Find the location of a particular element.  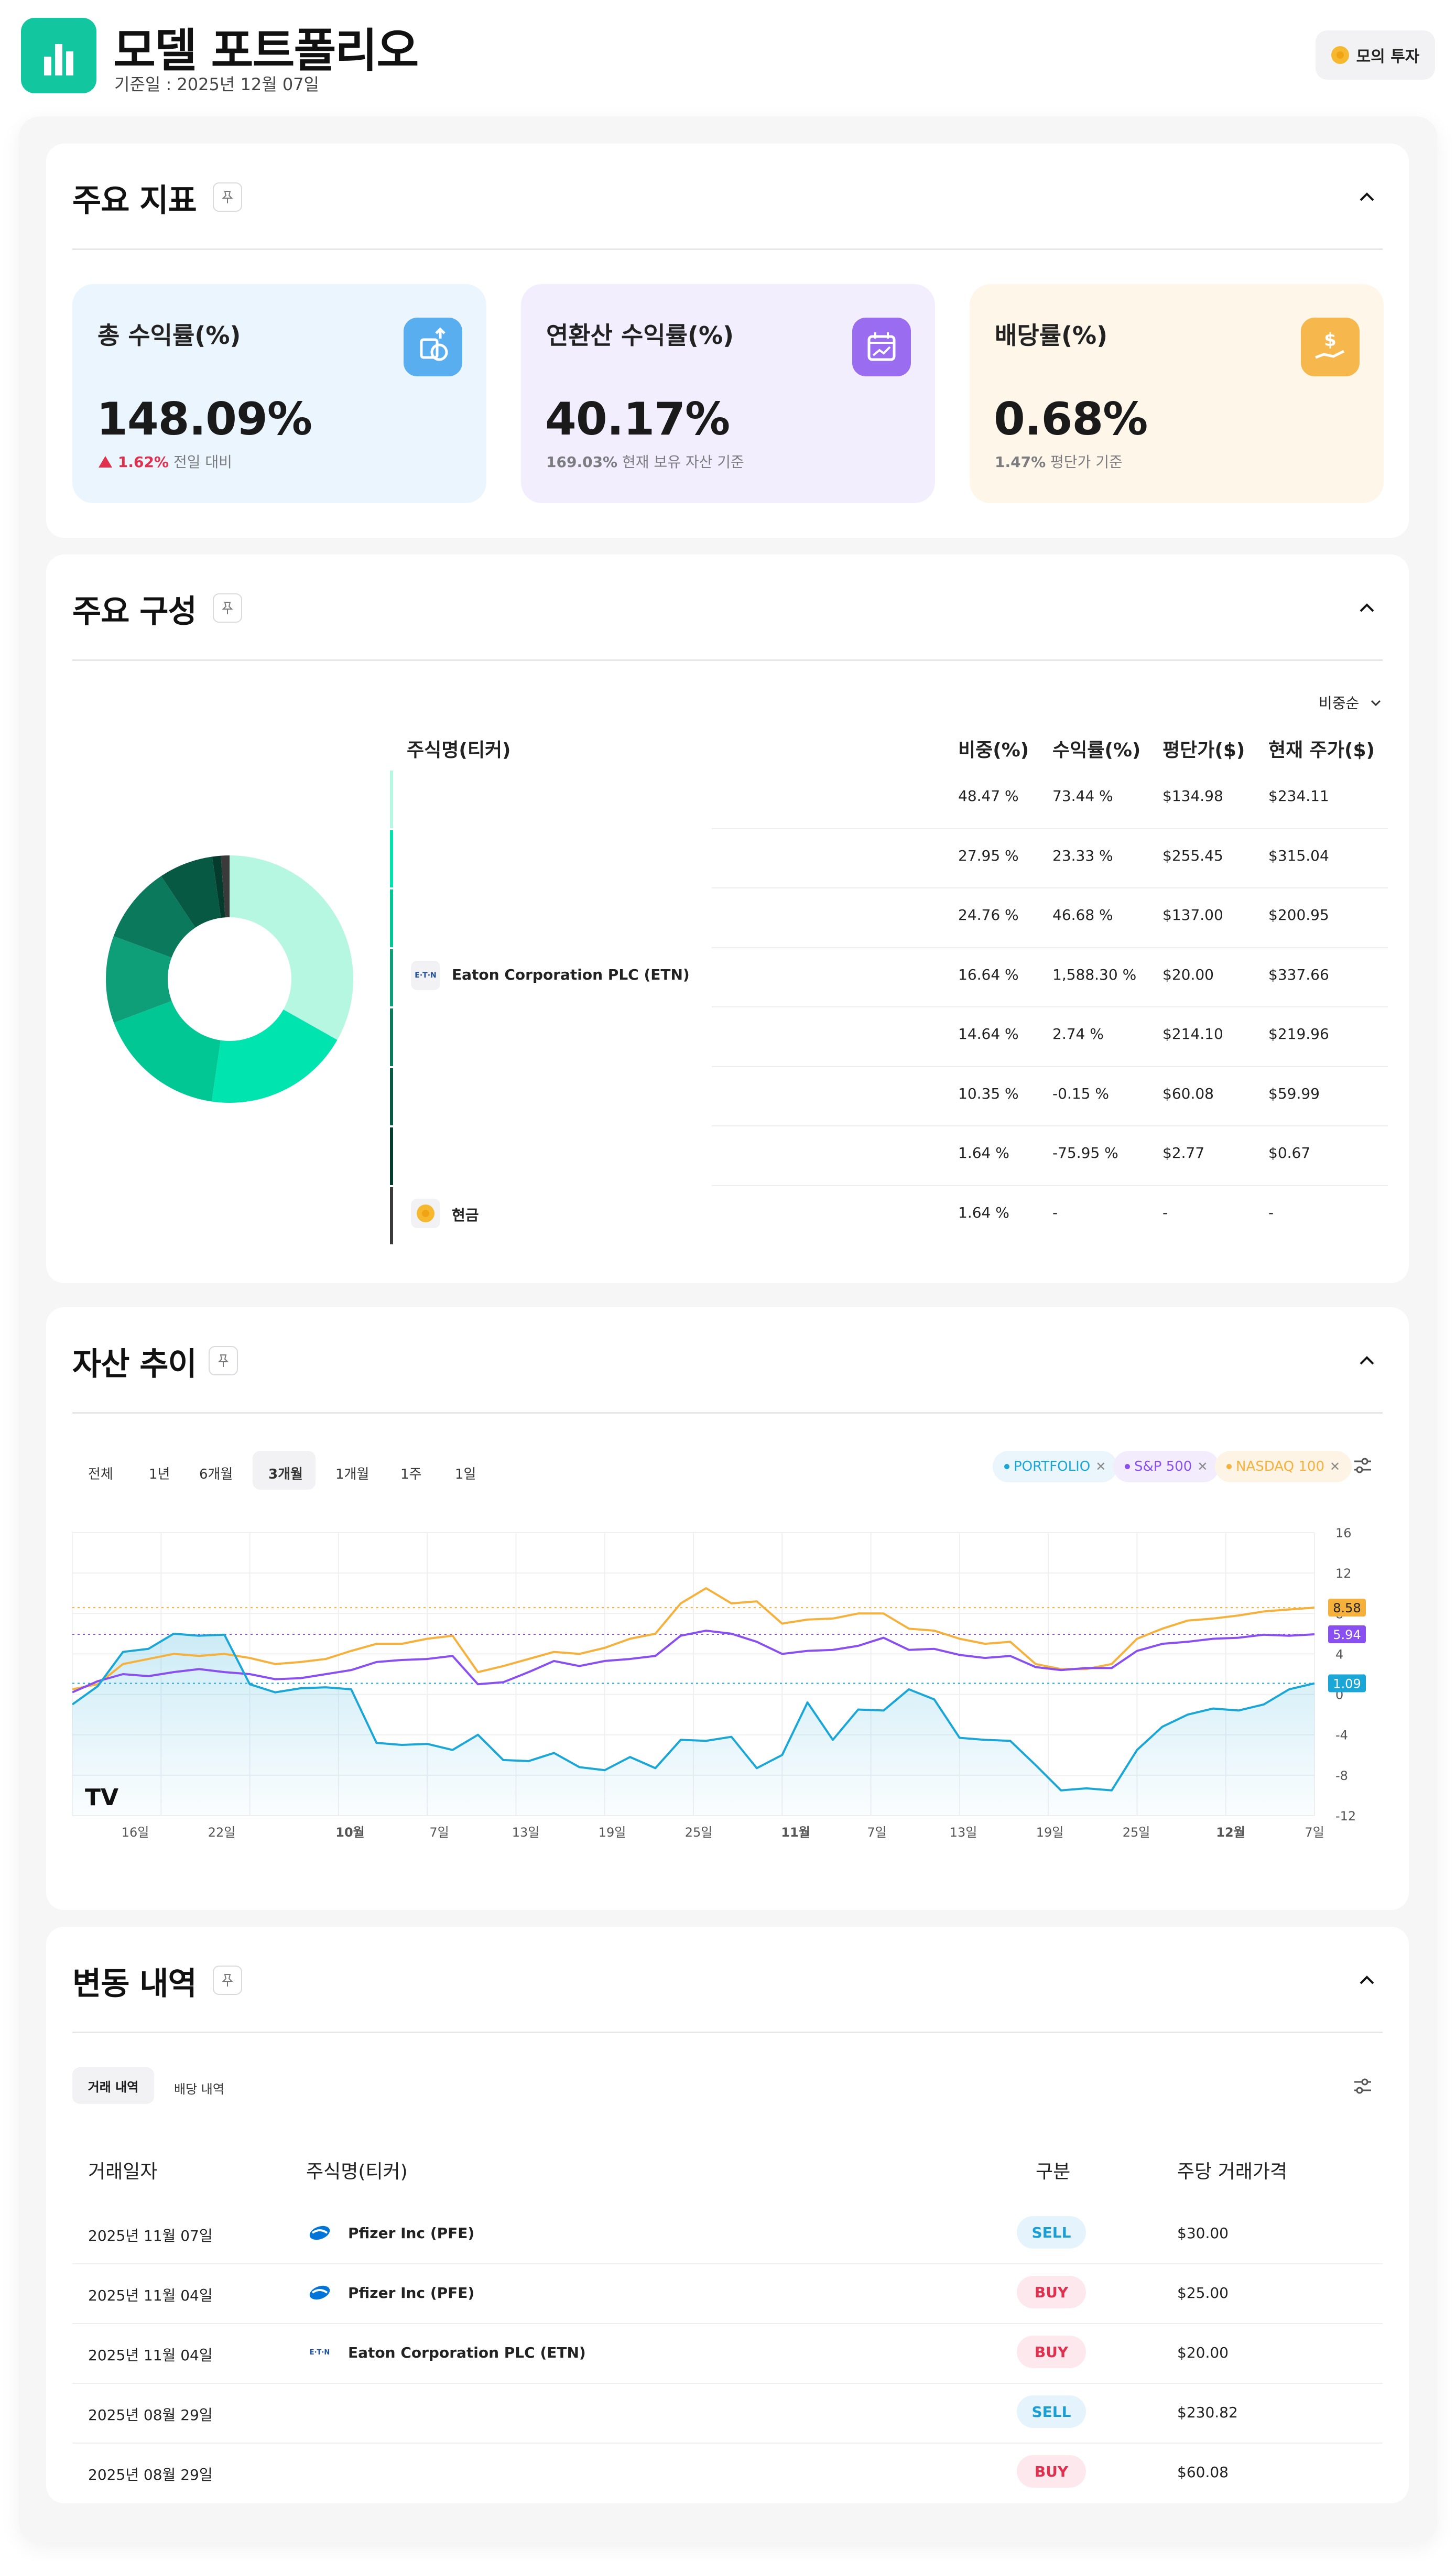

return-cell: 23.33 % is located at coordinates (1082, 855).